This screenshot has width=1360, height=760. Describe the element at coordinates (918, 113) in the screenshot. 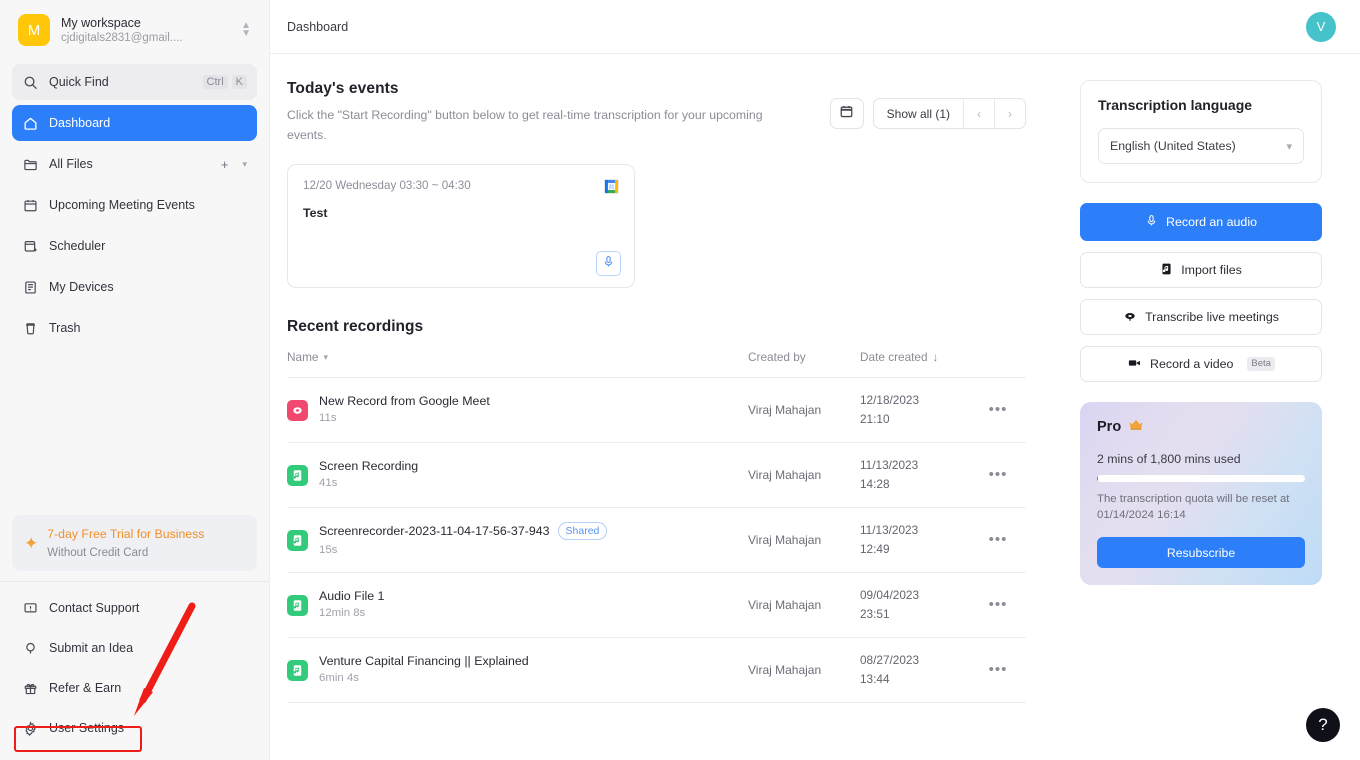

I see `show-all-button: Show all (1)` at that location.